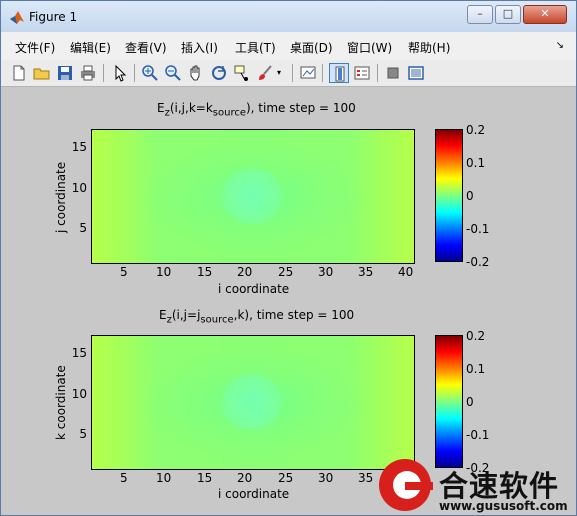 This screenshot has height=516, width=577. I want to click on watermark-logo-bar, so click(419, 486).